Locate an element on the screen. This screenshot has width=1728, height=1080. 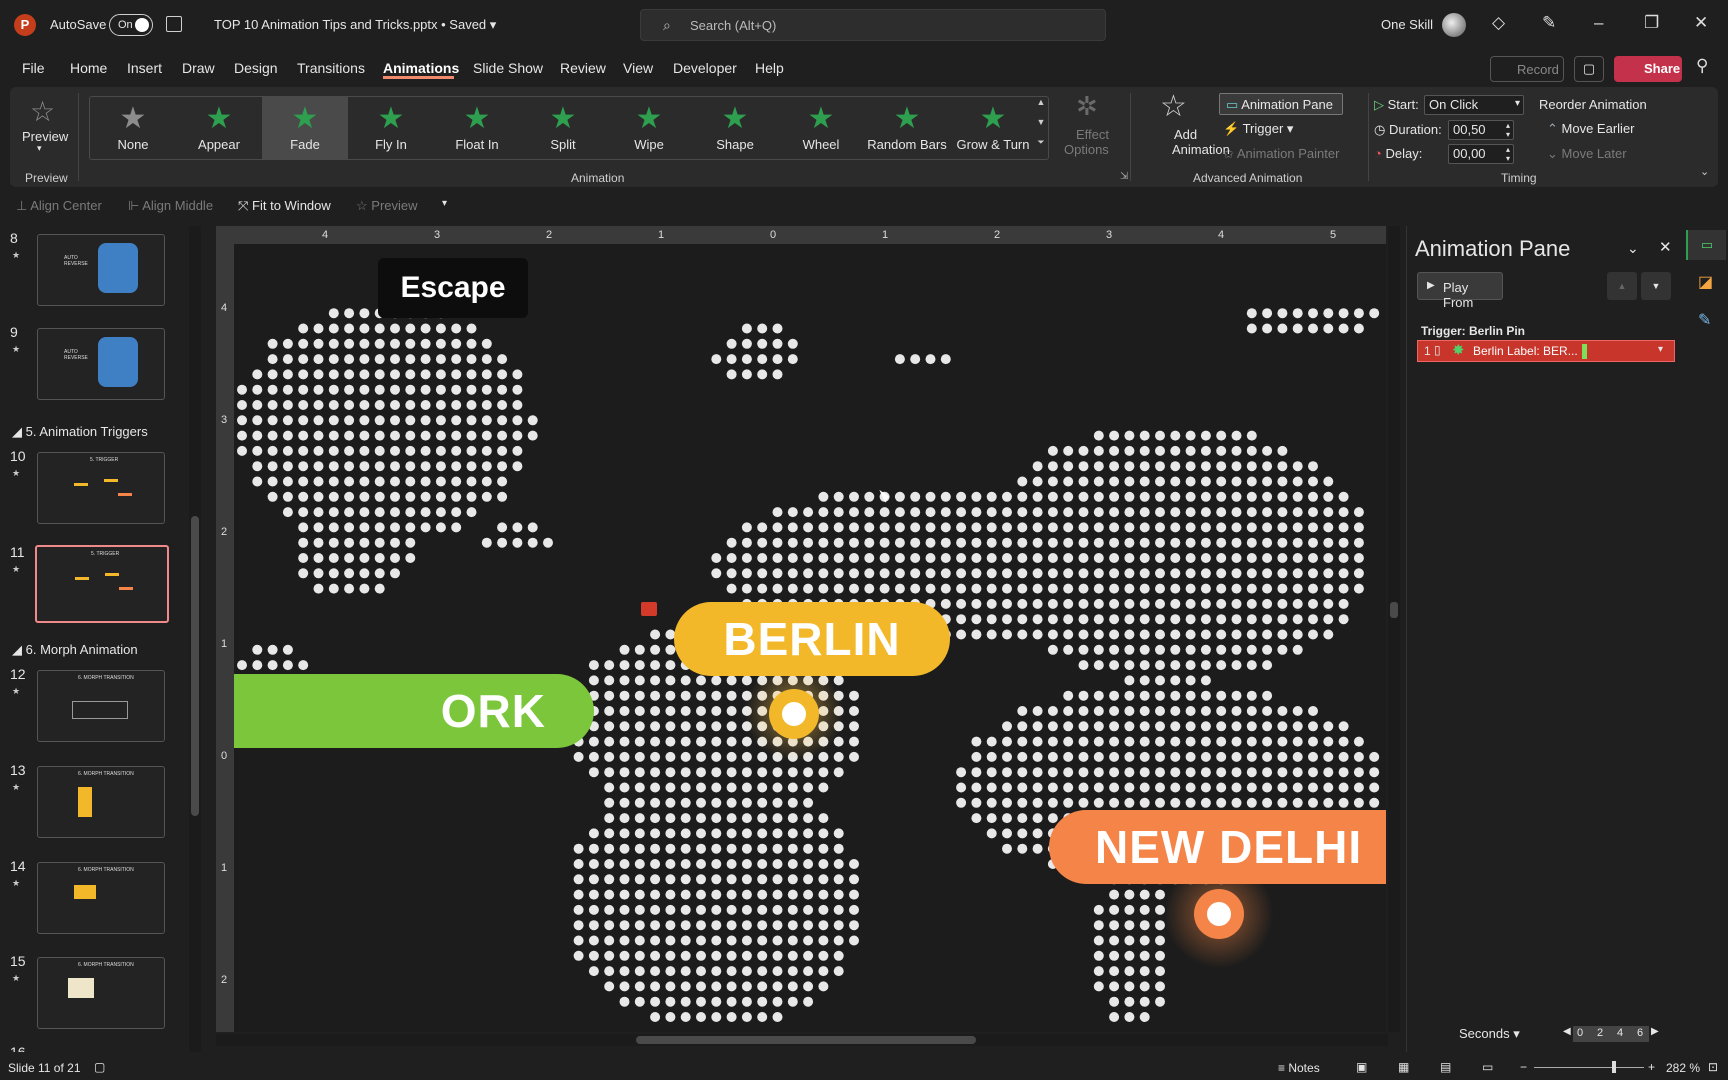
close-pane-icon: ✕ is located at coordinates (1665, 247).